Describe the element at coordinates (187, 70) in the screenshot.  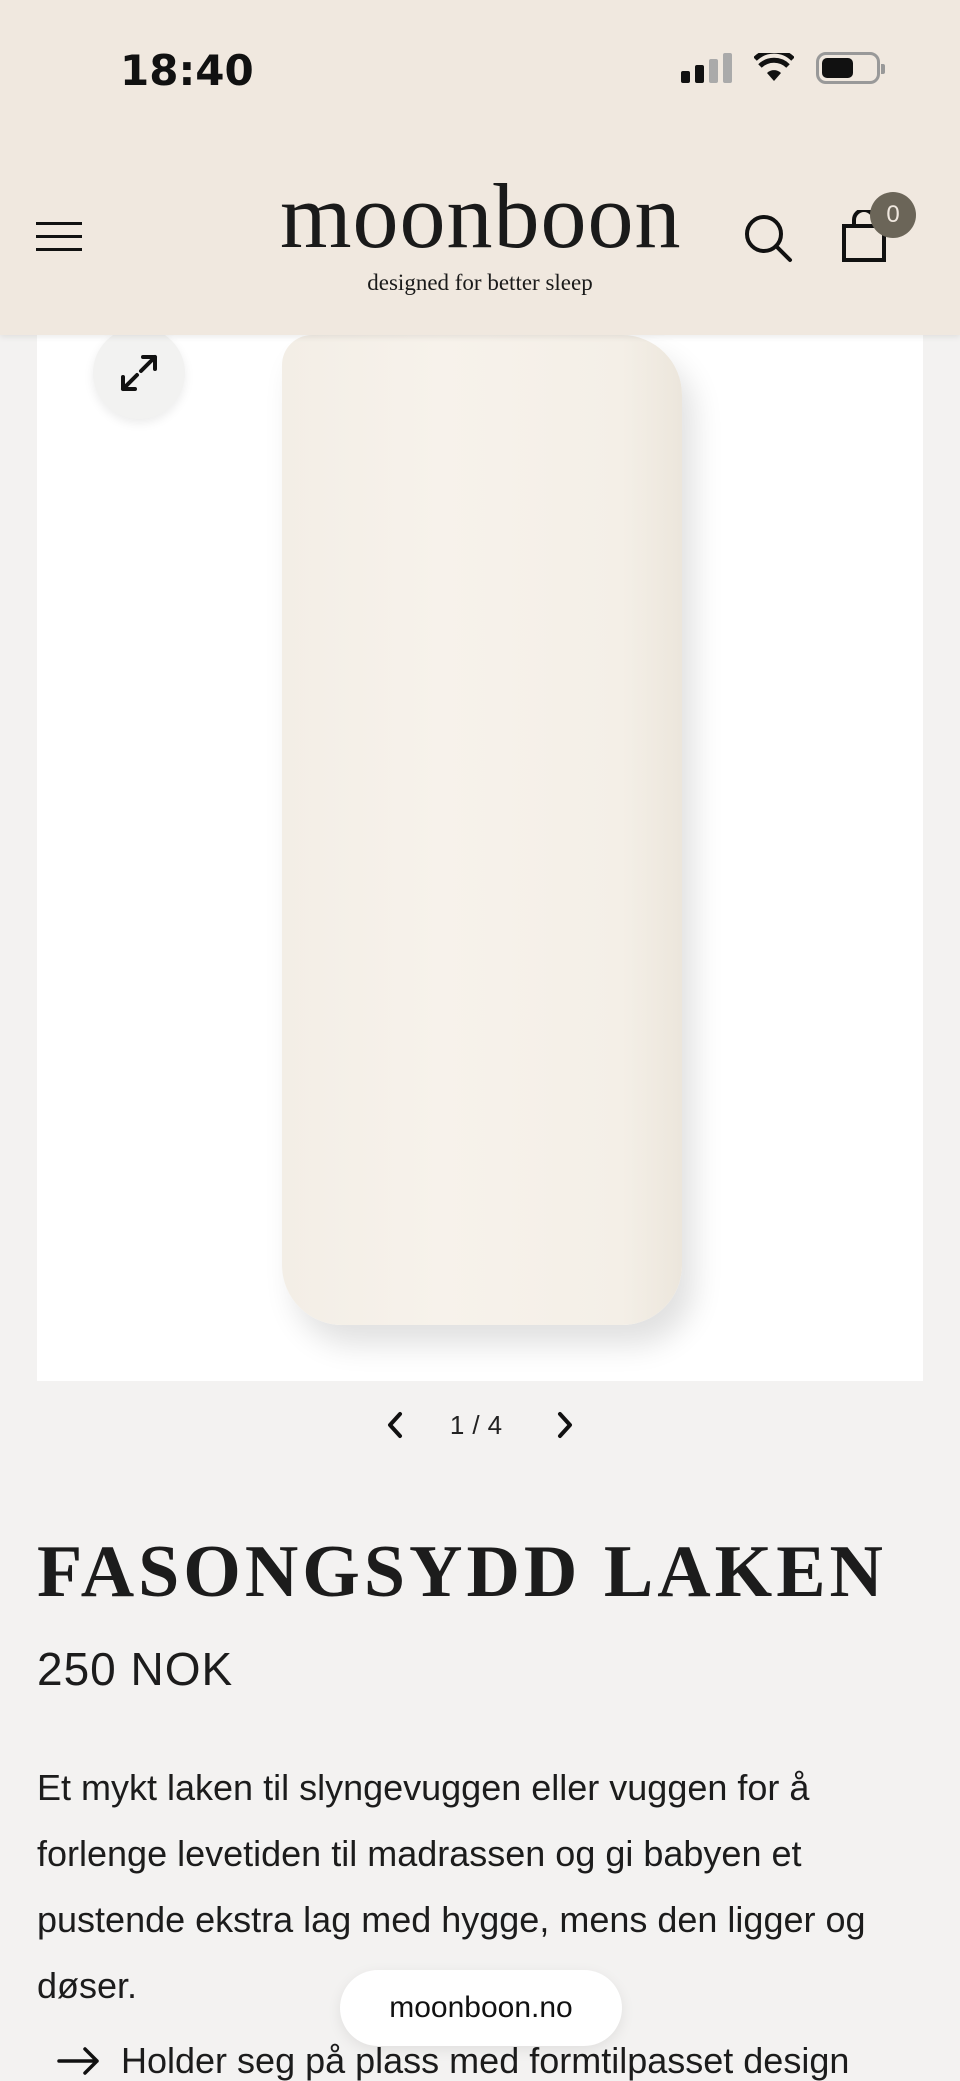
I see `status-time: 18:40` at that location.